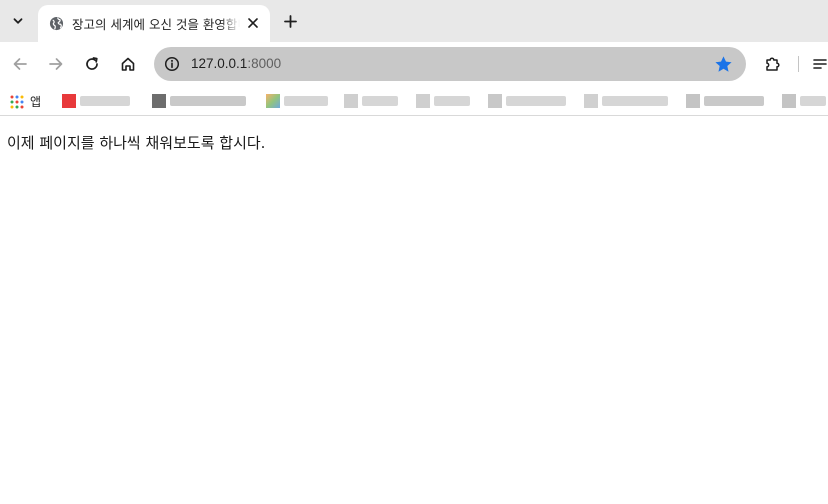  I want to click on home-icon, so click(128, 64).